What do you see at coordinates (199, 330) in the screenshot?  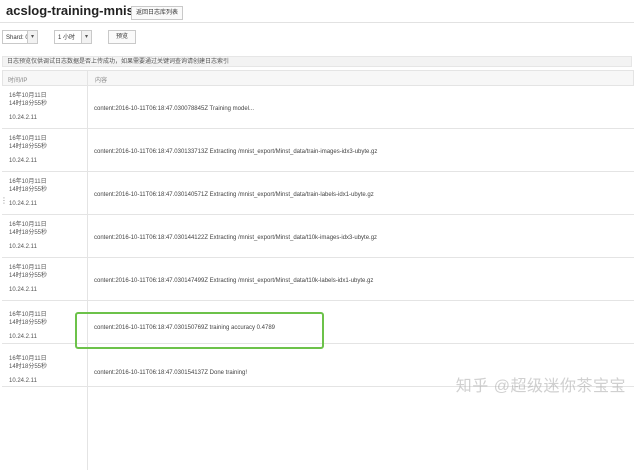 I see `highlight-annotation-box` at bounding box center [199, 330].